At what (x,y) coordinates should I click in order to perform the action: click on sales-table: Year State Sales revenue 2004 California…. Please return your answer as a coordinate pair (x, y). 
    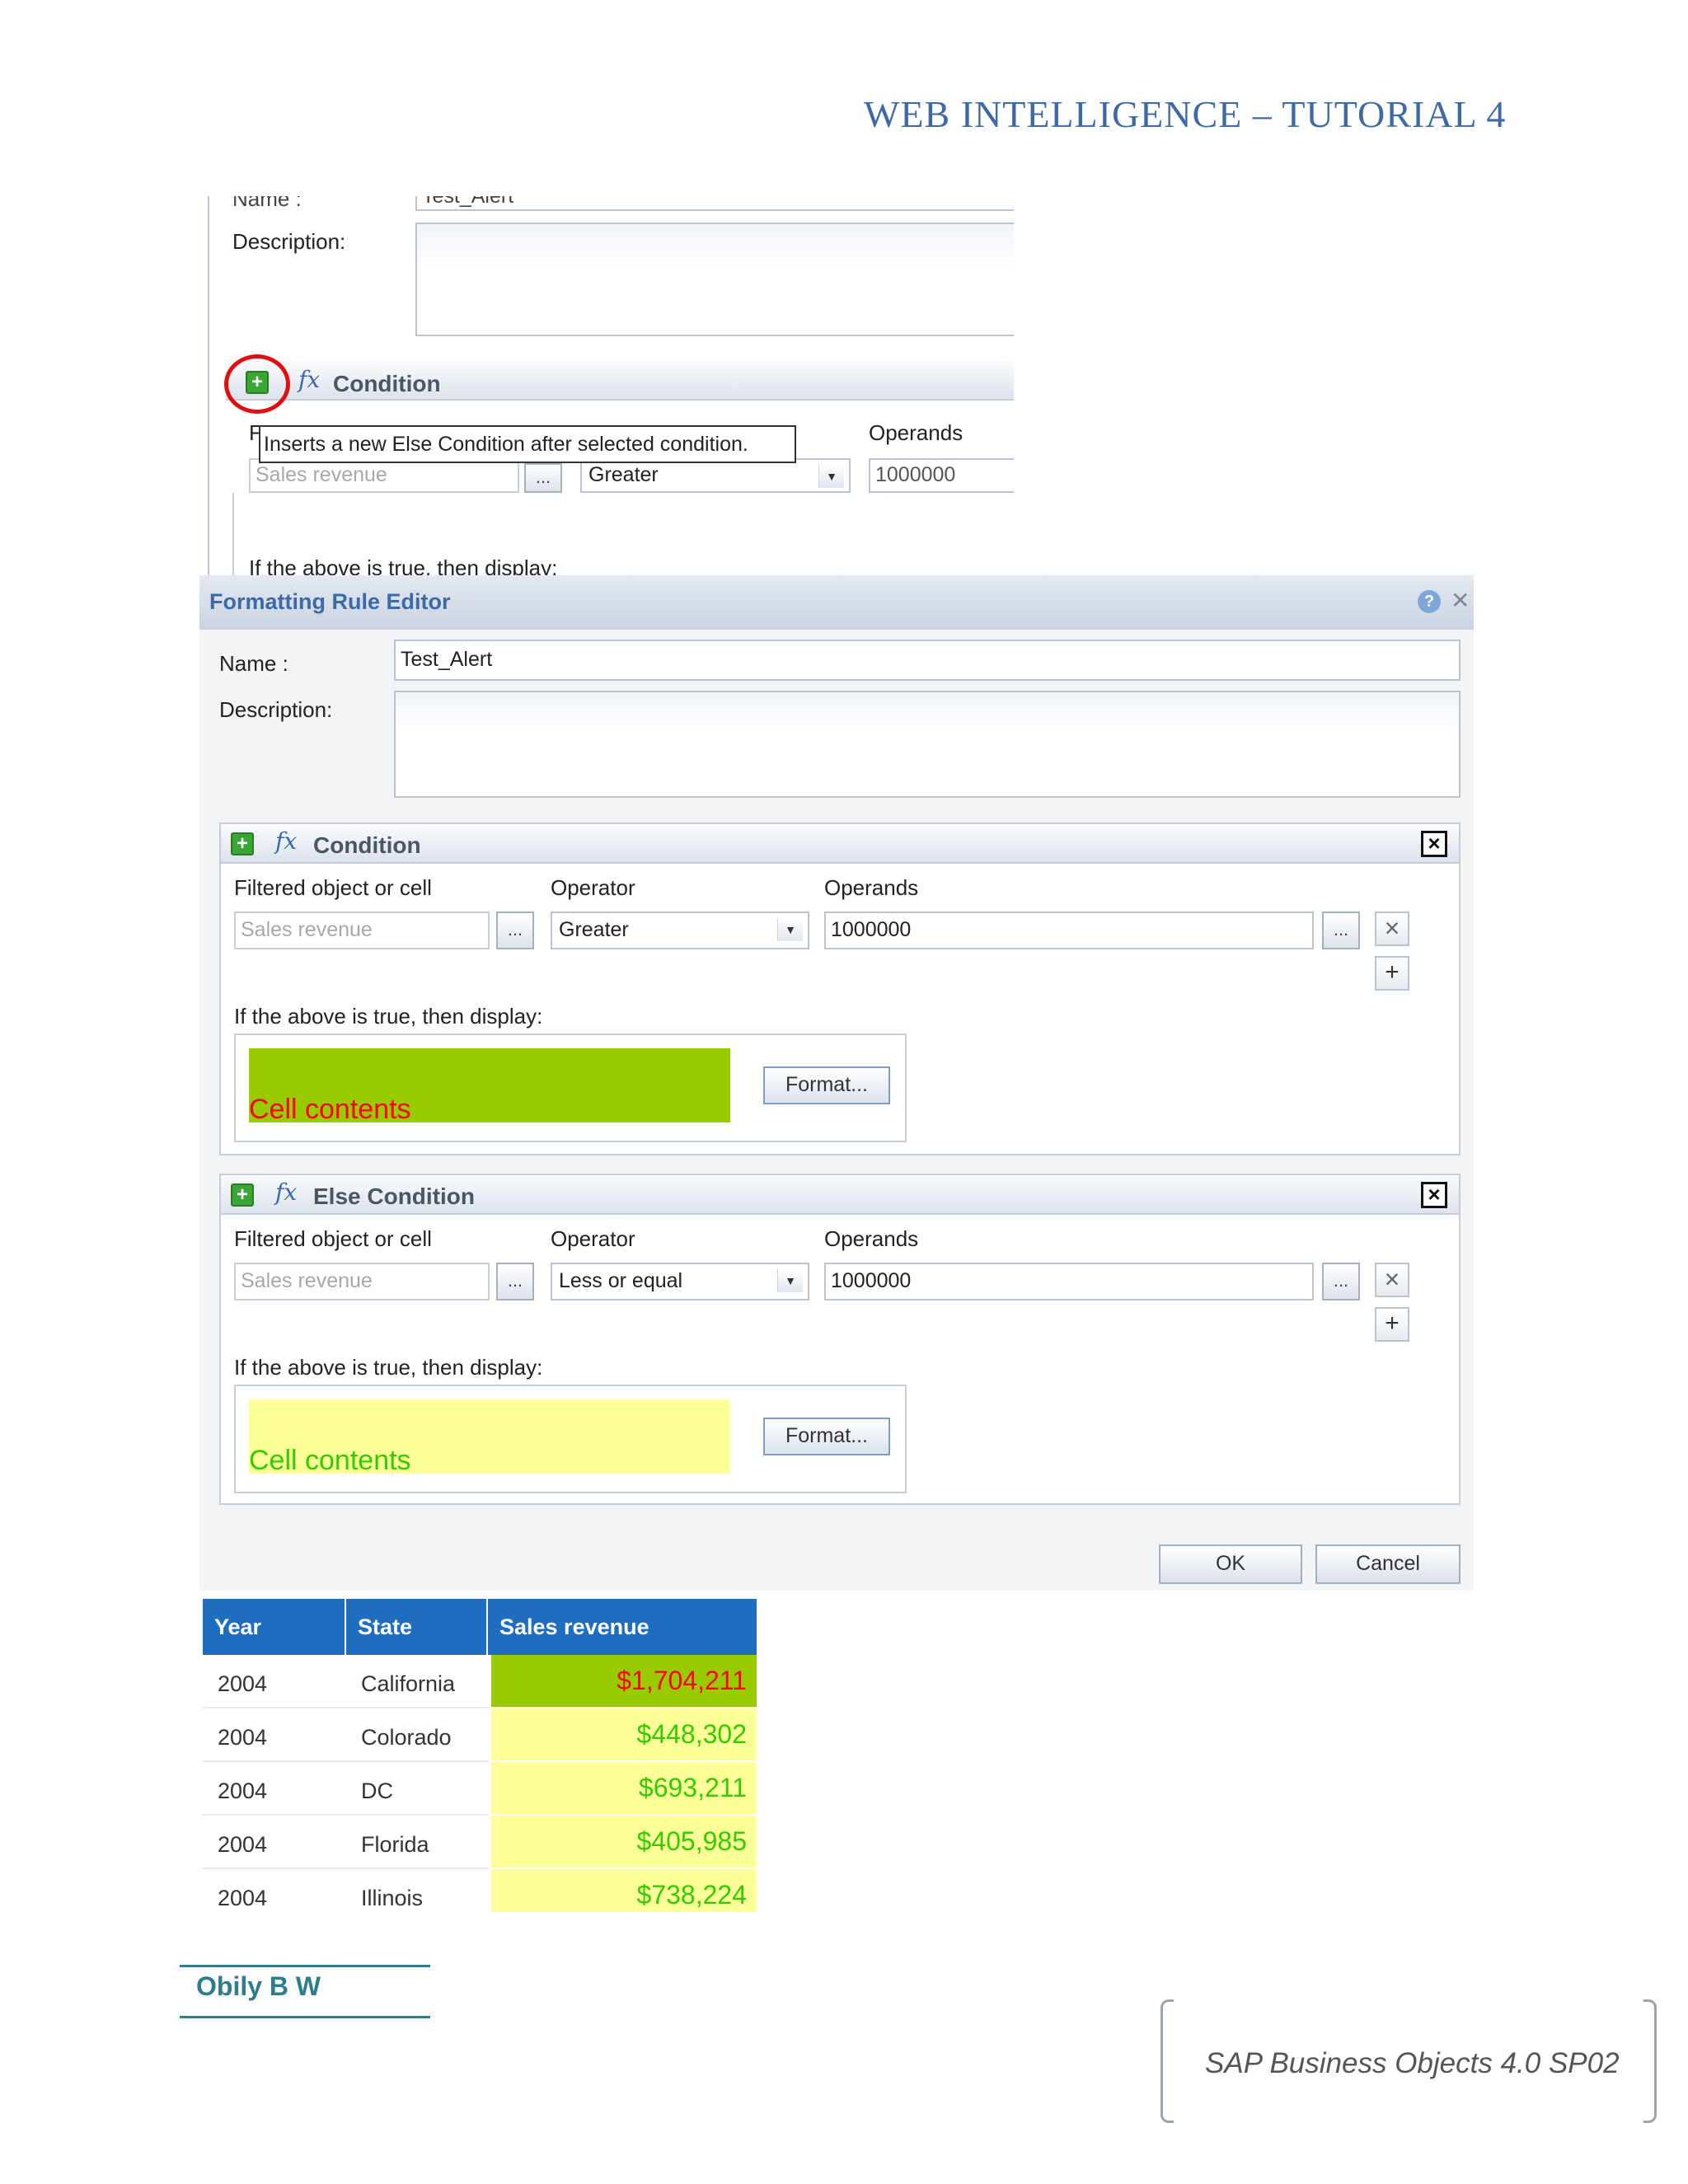
    Looking at the image, I should click on (480, 1755).